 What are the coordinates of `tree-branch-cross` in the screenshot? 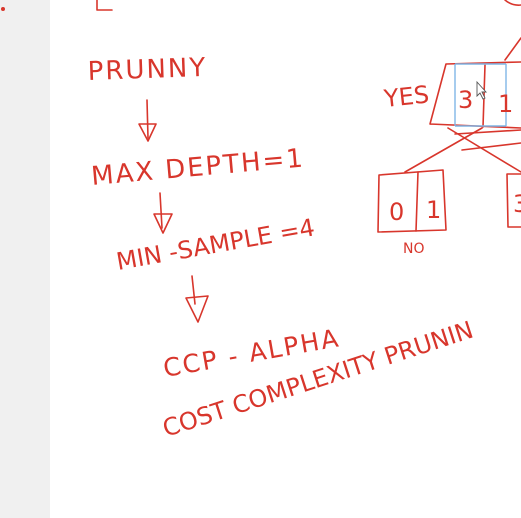 It's located at (487, 132).